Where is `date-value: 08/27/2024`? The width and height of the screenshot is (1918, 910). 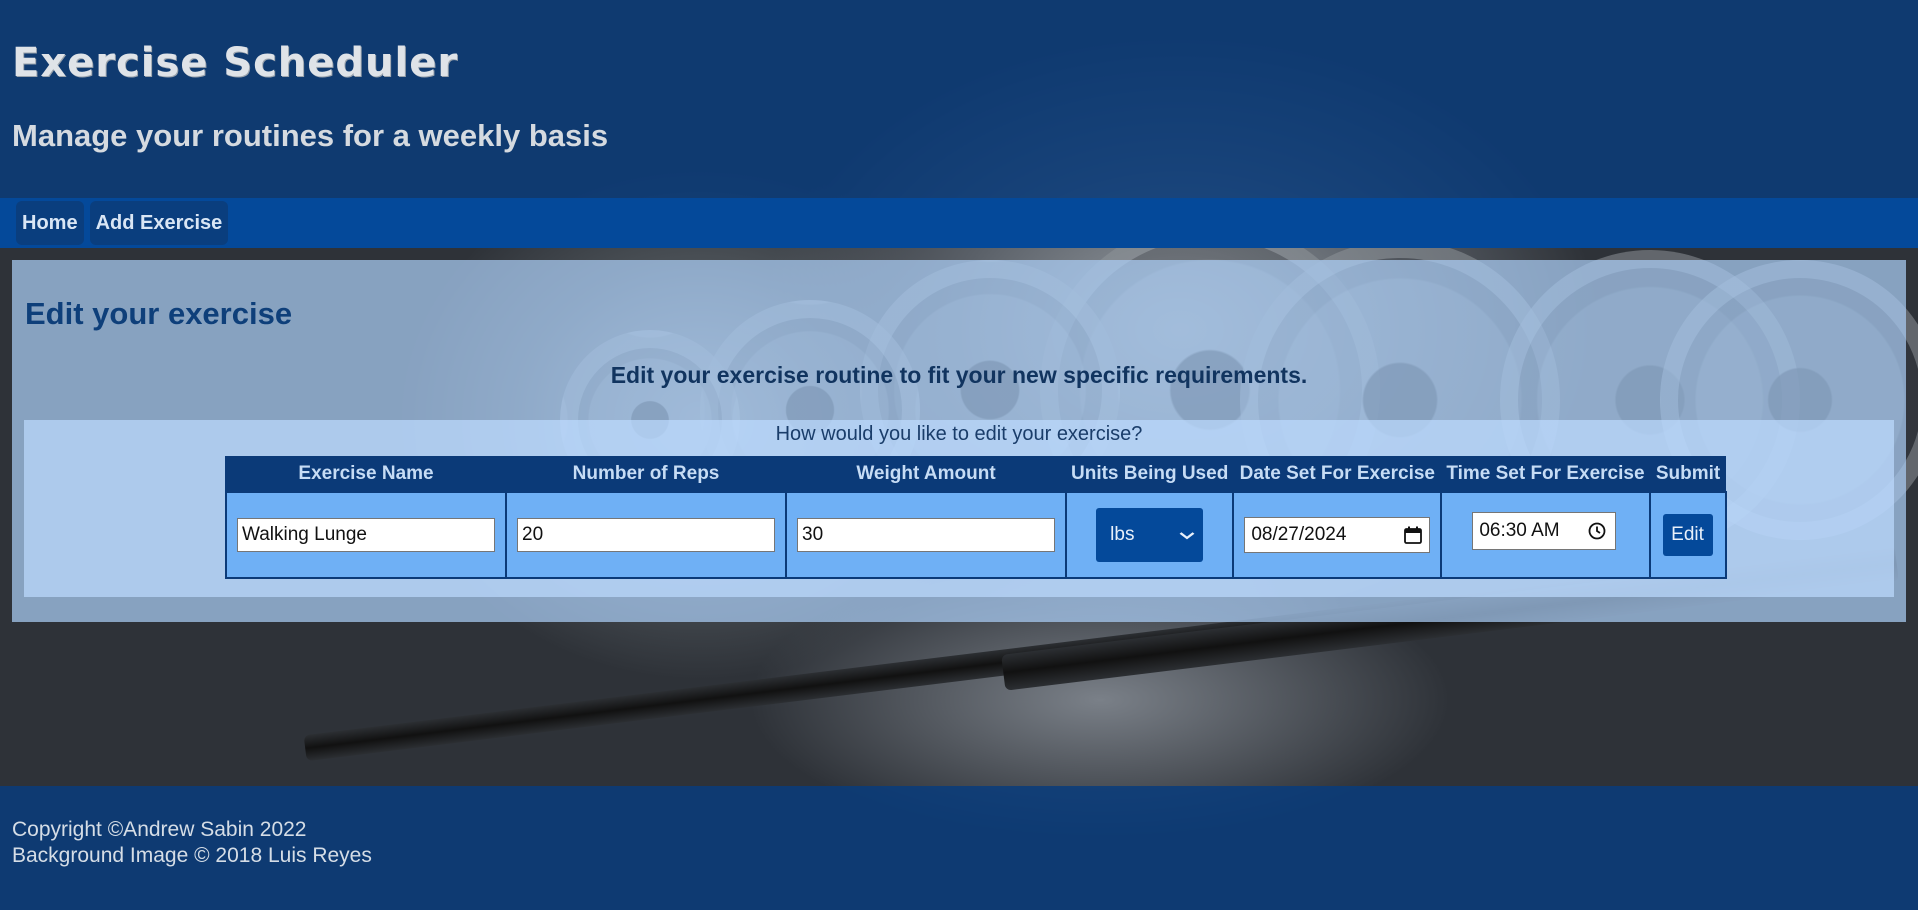
date-value: 08/27/2024 is located at coordinates (1299, 534).